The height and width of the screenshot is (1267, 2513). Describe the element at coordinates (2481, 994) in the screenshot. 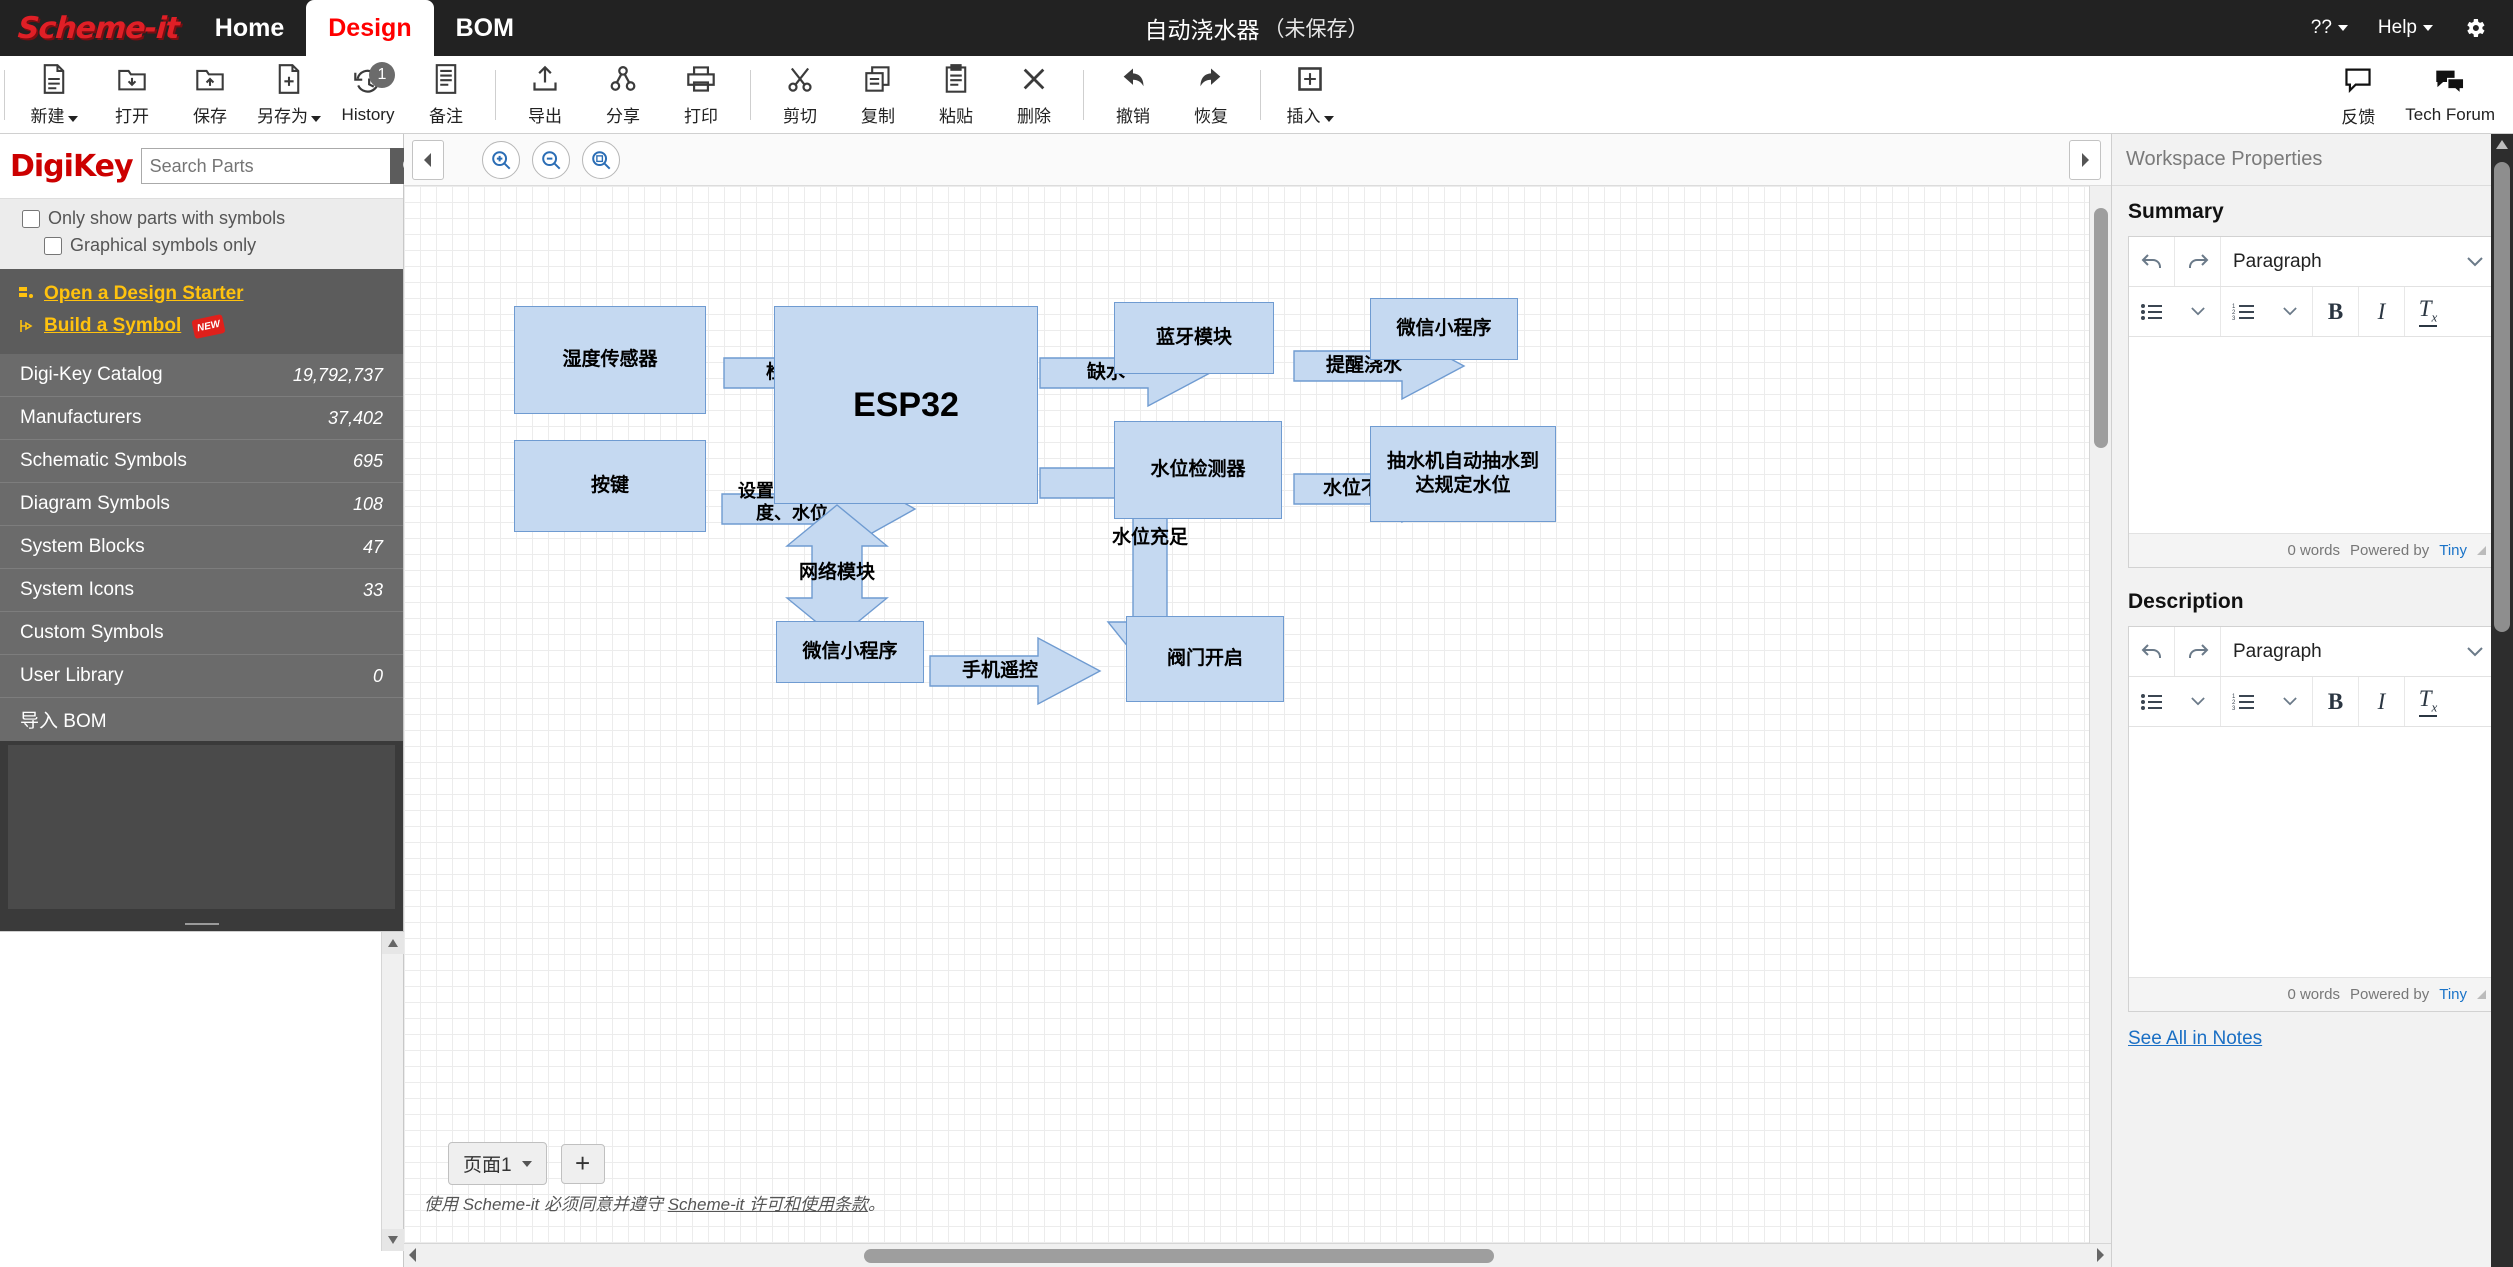

I see `description-resize-handle` at that location.